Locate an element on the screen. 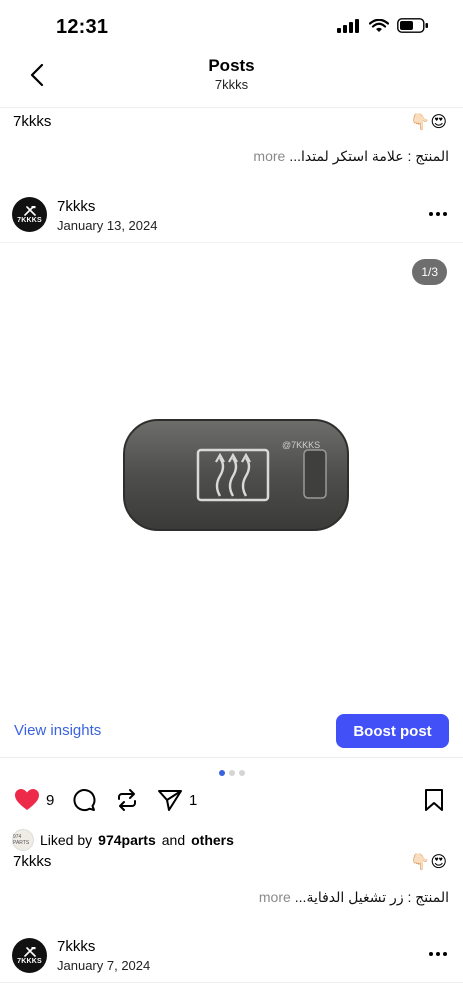 The width and height of the screenshot is (463, 1000). nav-header: Posts 7kkks is located at coordinates (231, 80).